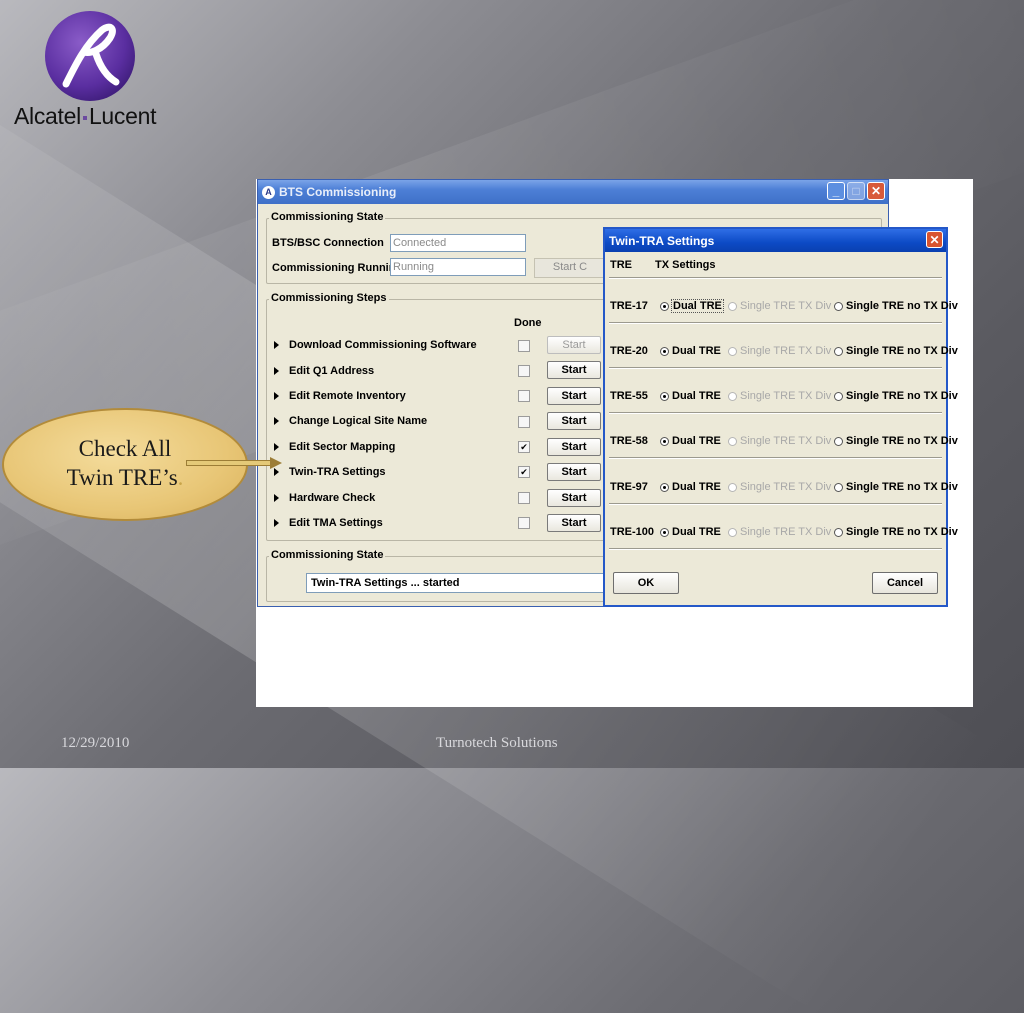 Image resolution: width=1024 pixels, height=1013 pixels. What do you see at coordinates (497, 743) in the screenshot?
I see `footer-company: Turnotech Solutions` at bounding box center [497, 743].